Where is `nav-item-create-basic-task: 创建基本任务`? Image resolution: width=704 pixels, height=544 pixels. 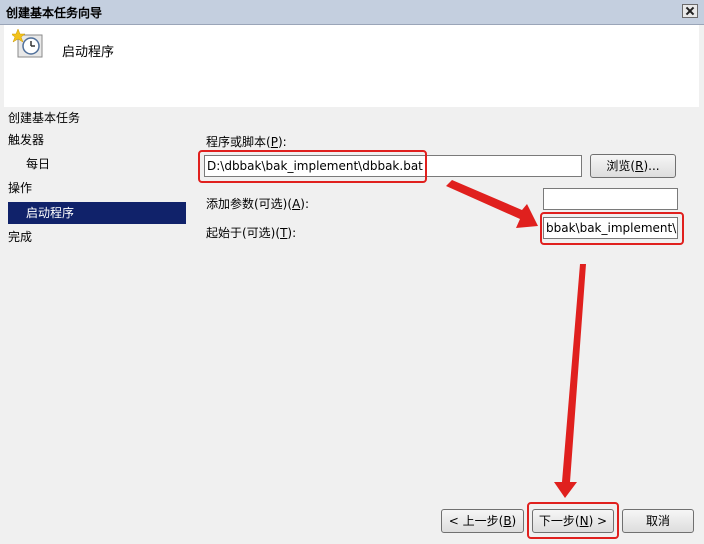
nav-item-create-basic-task: 创建基本任务 is located at coordinates (97, 118).